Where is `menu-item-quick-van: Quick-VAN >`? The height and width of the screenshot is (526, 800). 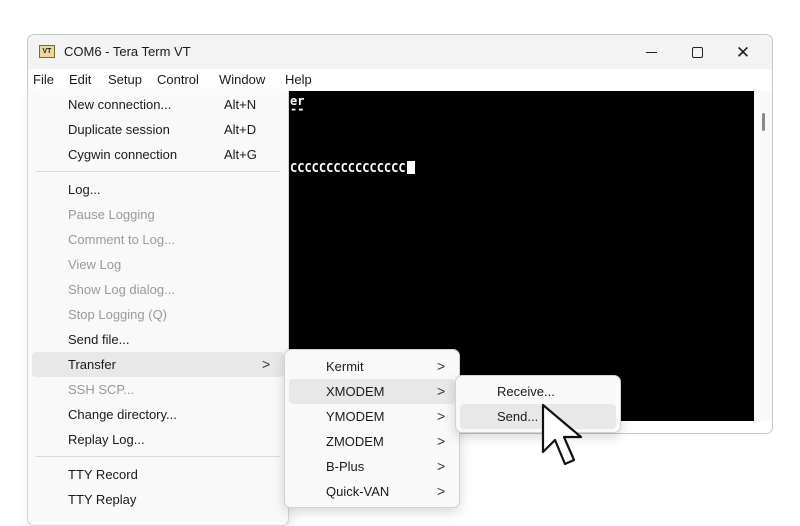 menu-item-quick-van: Quick-VAN > is located at coordinates (372, 491).